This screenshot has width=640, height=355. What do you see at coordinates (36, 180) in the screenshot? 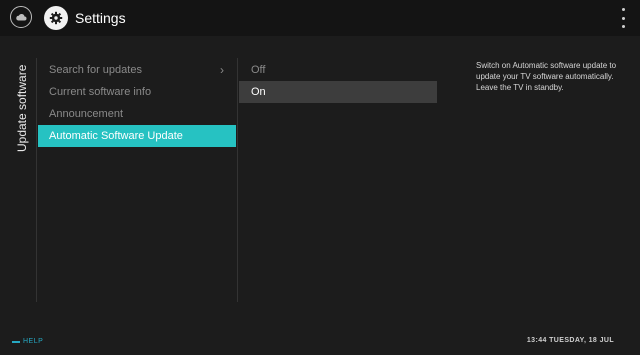
I see `divider-left` at bounding box center [36, 180].